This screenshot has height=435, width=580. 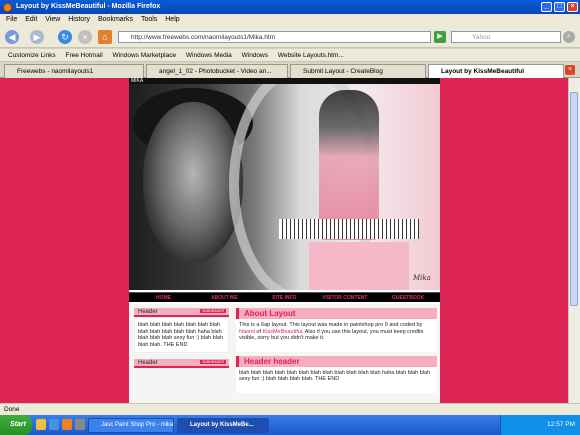 I want to click on tab-freewebs: Freewebs - naomilayouts1, so click(x=74, y=71).